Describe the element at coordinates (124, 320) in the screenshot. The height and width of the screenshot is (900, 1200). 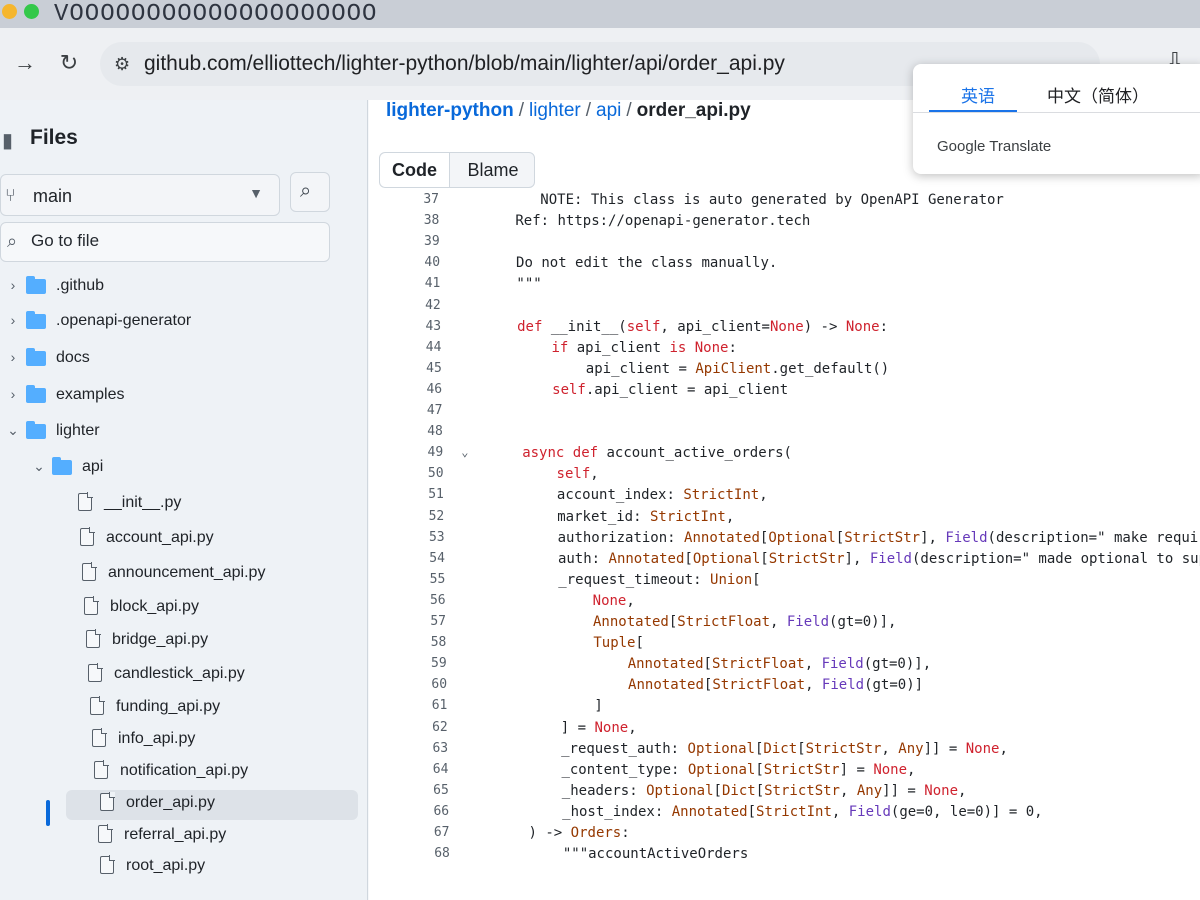
I see `tree-item-label: .openapi-generator` at that location.